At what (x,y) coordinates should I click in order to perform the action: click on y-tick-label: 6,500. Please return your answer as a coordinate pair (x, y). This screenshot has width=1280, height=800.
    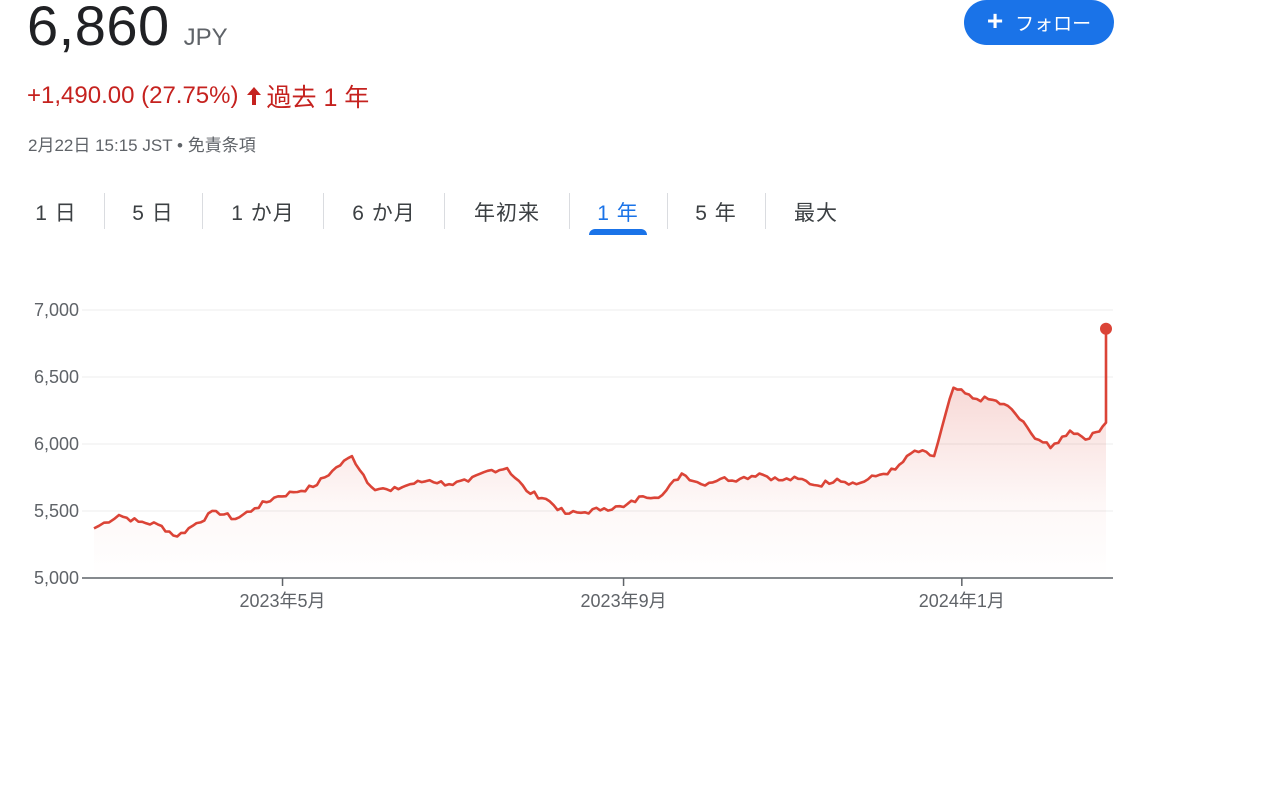
    Looking at the image, I should click on (56, 377).